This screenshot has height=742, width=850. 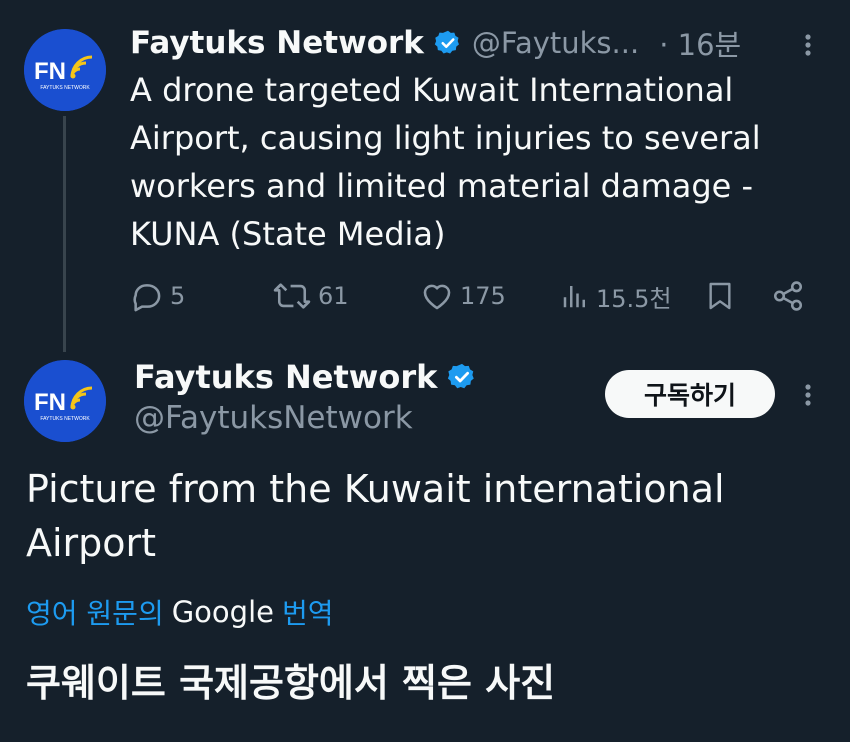 What do you see at coordinates (291, 683) in the screenshot?
I see `translated-text: 쿠웨이트 국제공항에서 찍은 사진` at bounding box center [291, 683].